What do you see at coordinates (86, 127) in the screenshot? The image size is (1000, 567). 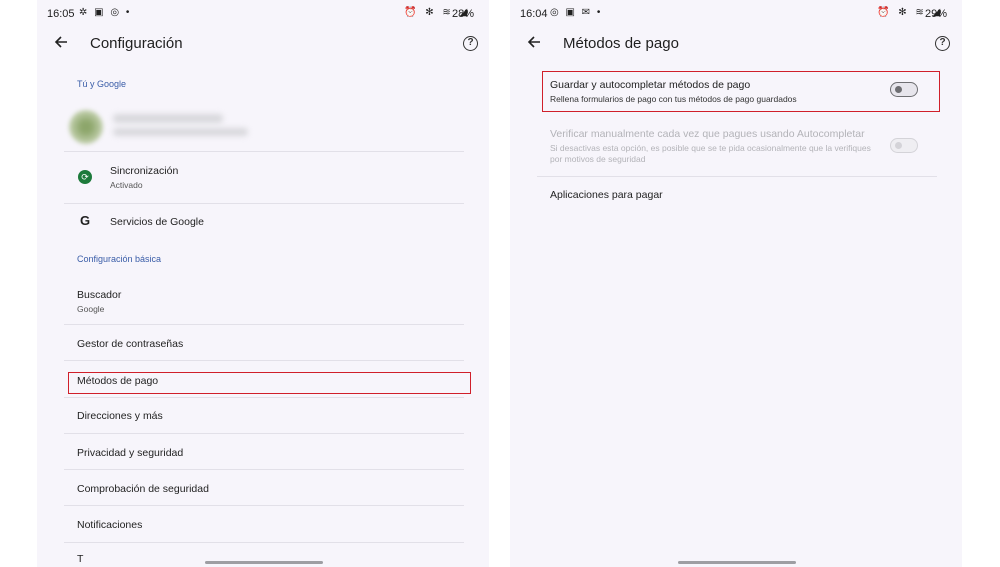 I see `account-avatar` at bounding box center [86, 127].